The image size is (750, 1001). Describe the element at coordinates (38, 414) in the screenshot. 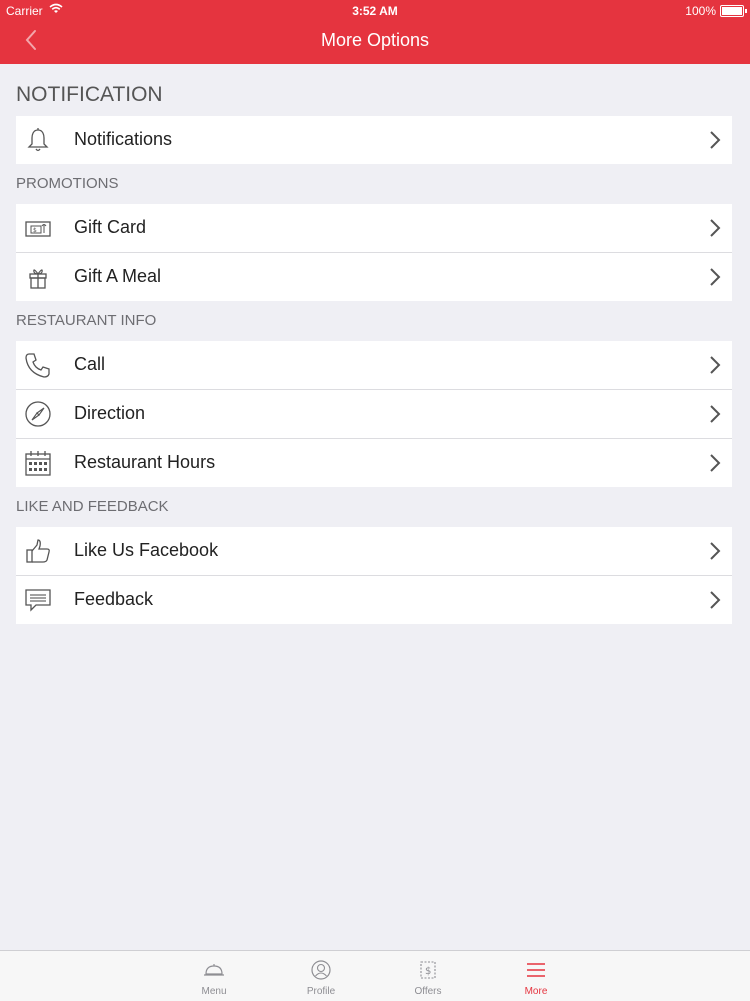

I see `compass-icon` at that location.